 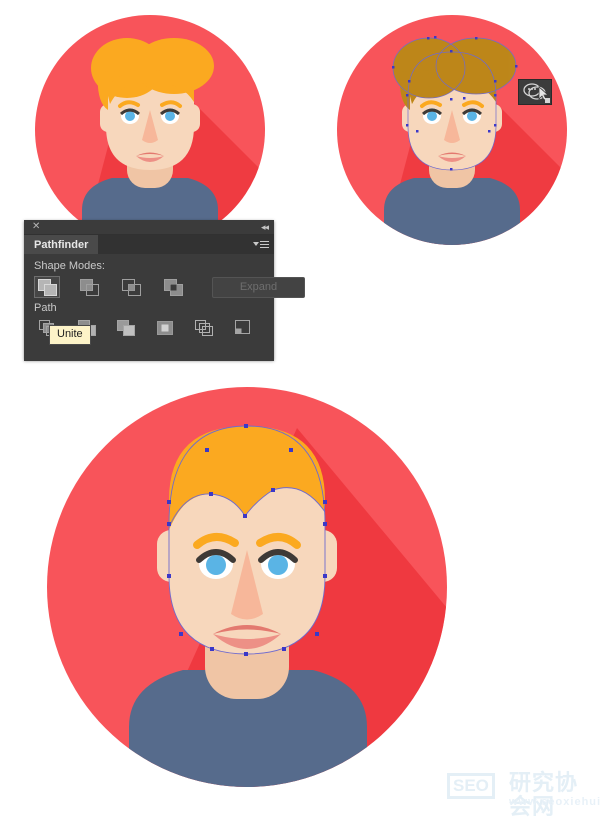 I want to click on pathfinder-crop-button, so click(x=166, y=329).